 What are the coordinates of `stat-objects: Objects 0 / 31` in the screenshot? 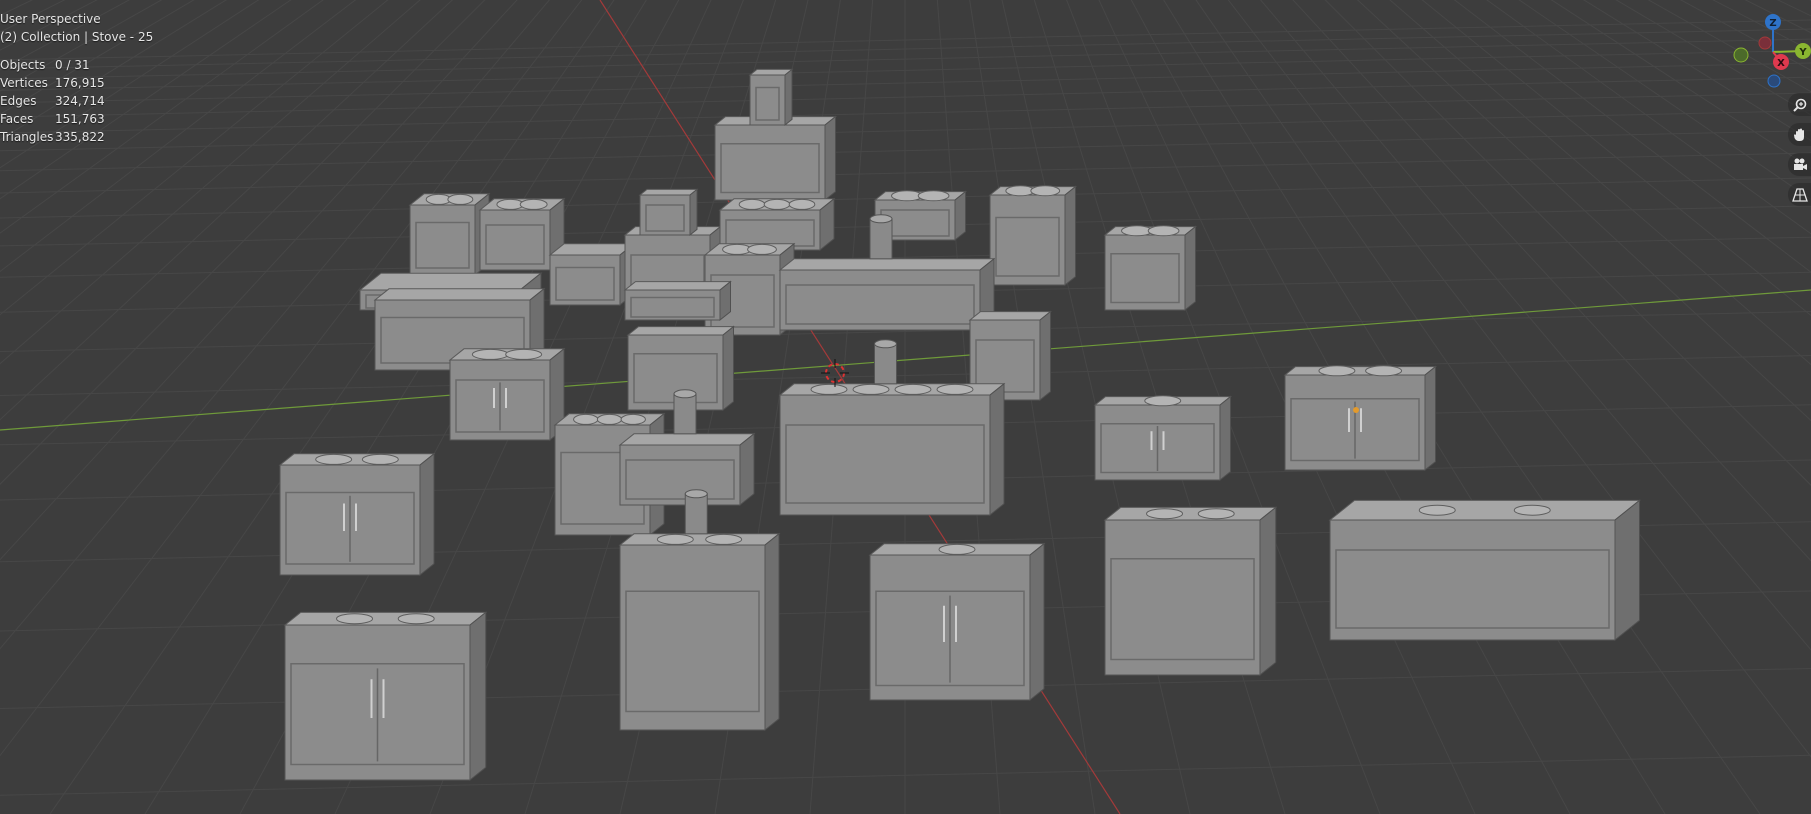 It's located at (76, 65).